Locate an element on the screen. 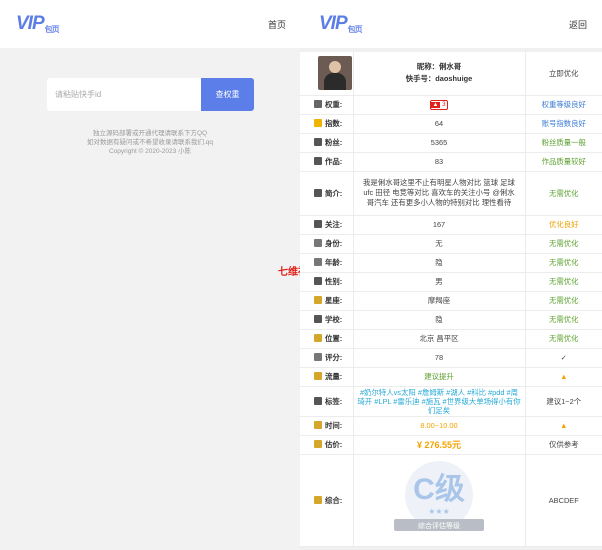 The image size is (602, 550). works-icon is located at coordinates (318, 161).